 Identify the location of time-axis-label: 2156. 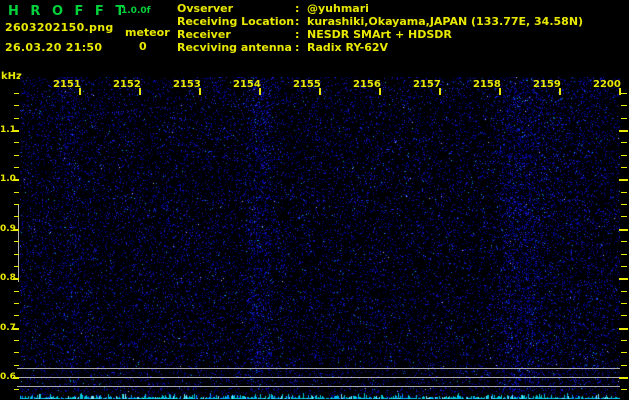
(367, 84).